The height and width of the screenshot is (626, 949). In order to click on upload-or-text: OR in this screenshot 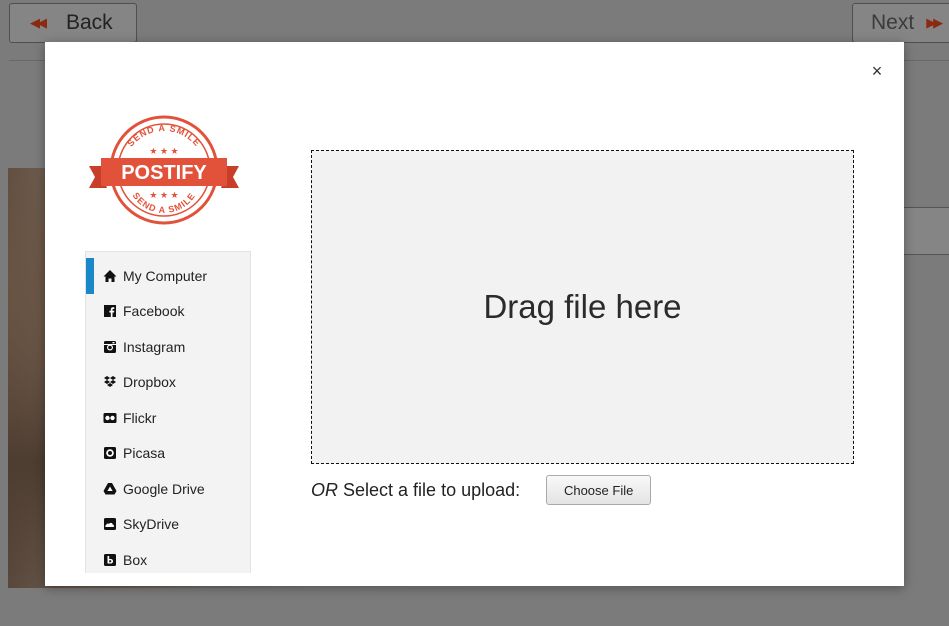, I will do `click(324, 489)`.